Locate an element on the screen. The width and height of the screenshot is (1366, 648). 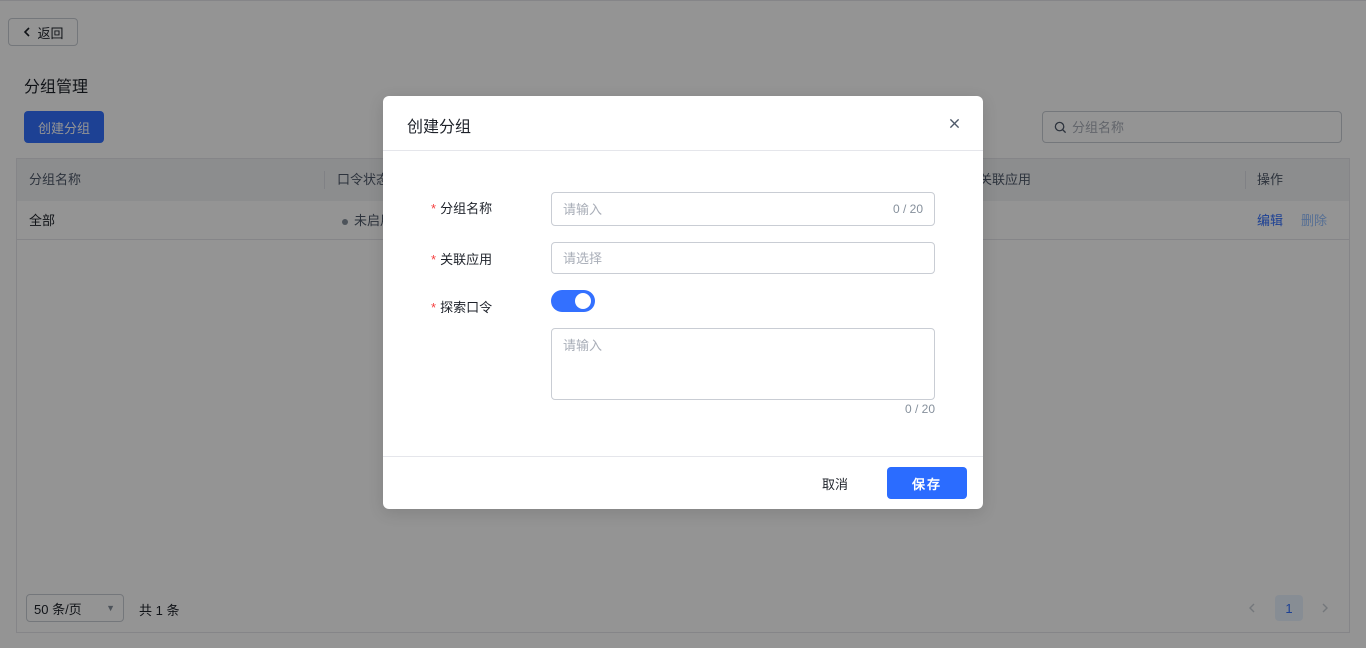
linked-app-input is located at coordinates (743, 258).